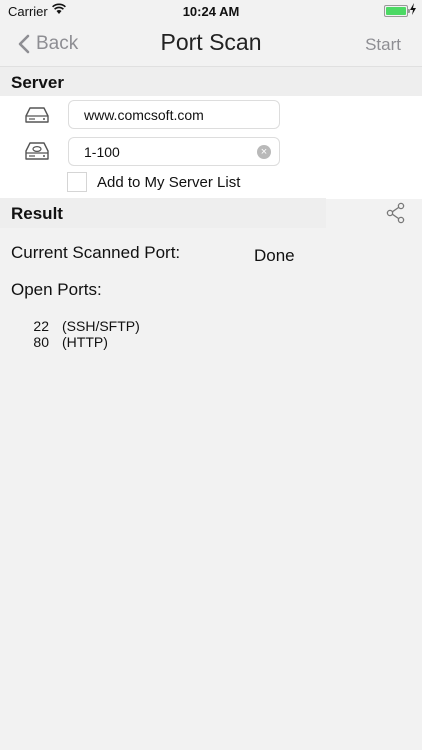 This screenshot has height=750, width=422. I want to click on status-time: 10:24 AM, so click(211, 11).